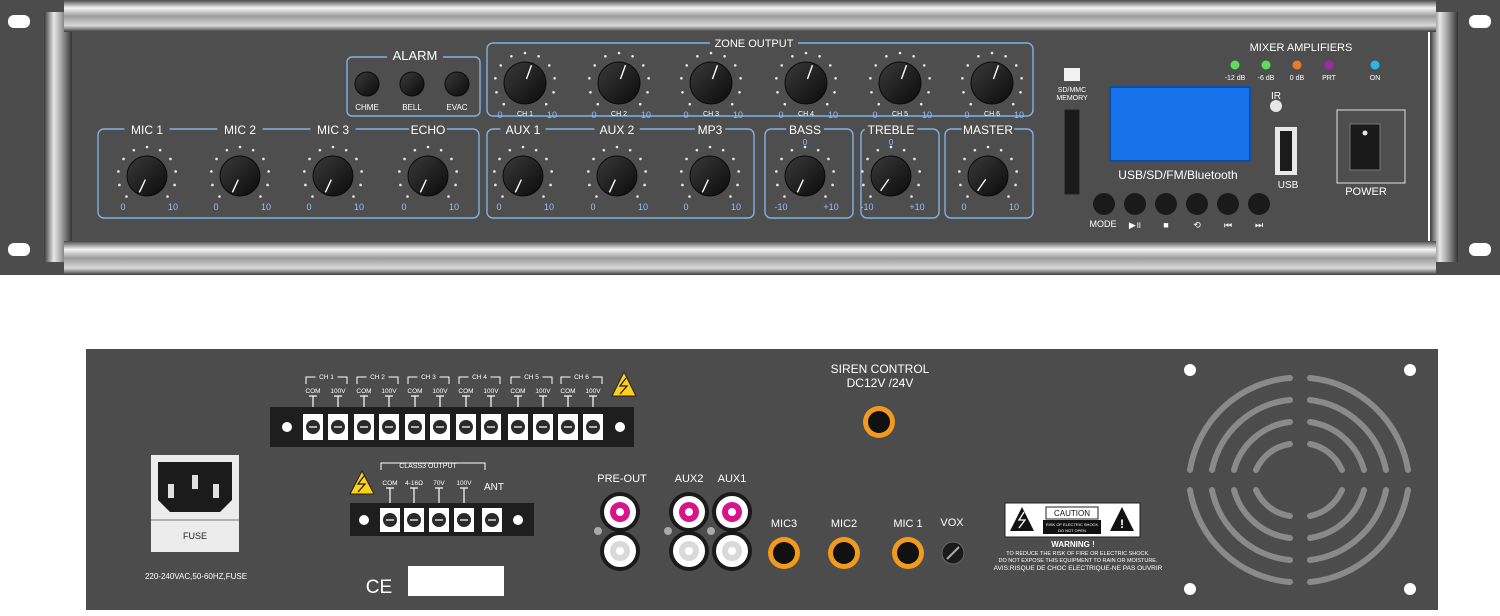 This screenshot has height=616, width=1500. Describe the element at coordinates (1197, 204) in the screenshot. I see `repeat-button` at that location.